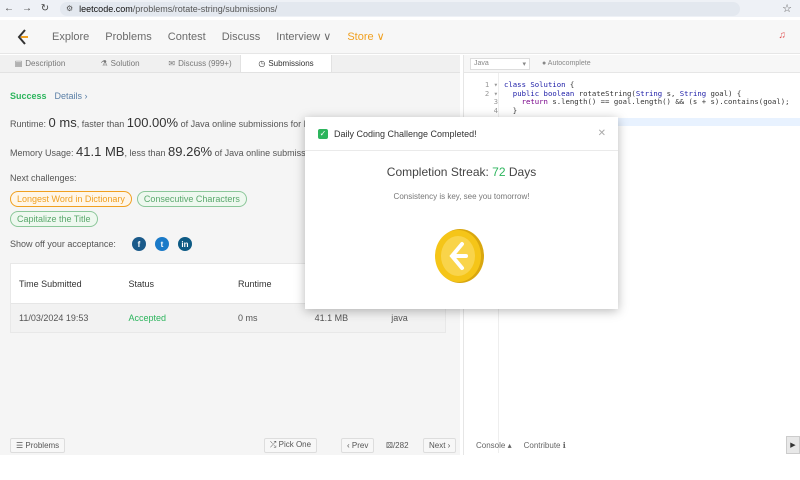  Describe the element at coordinates (172, 63) in the screenshot. I see `comment-icon: ✉` at that location.